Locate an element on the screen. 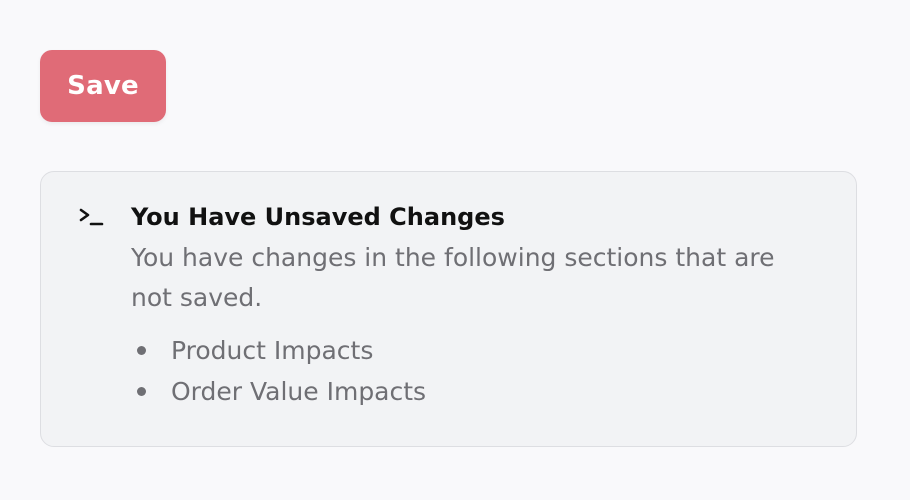  list-item: Product Impacts is located at coordinates (476, 350).